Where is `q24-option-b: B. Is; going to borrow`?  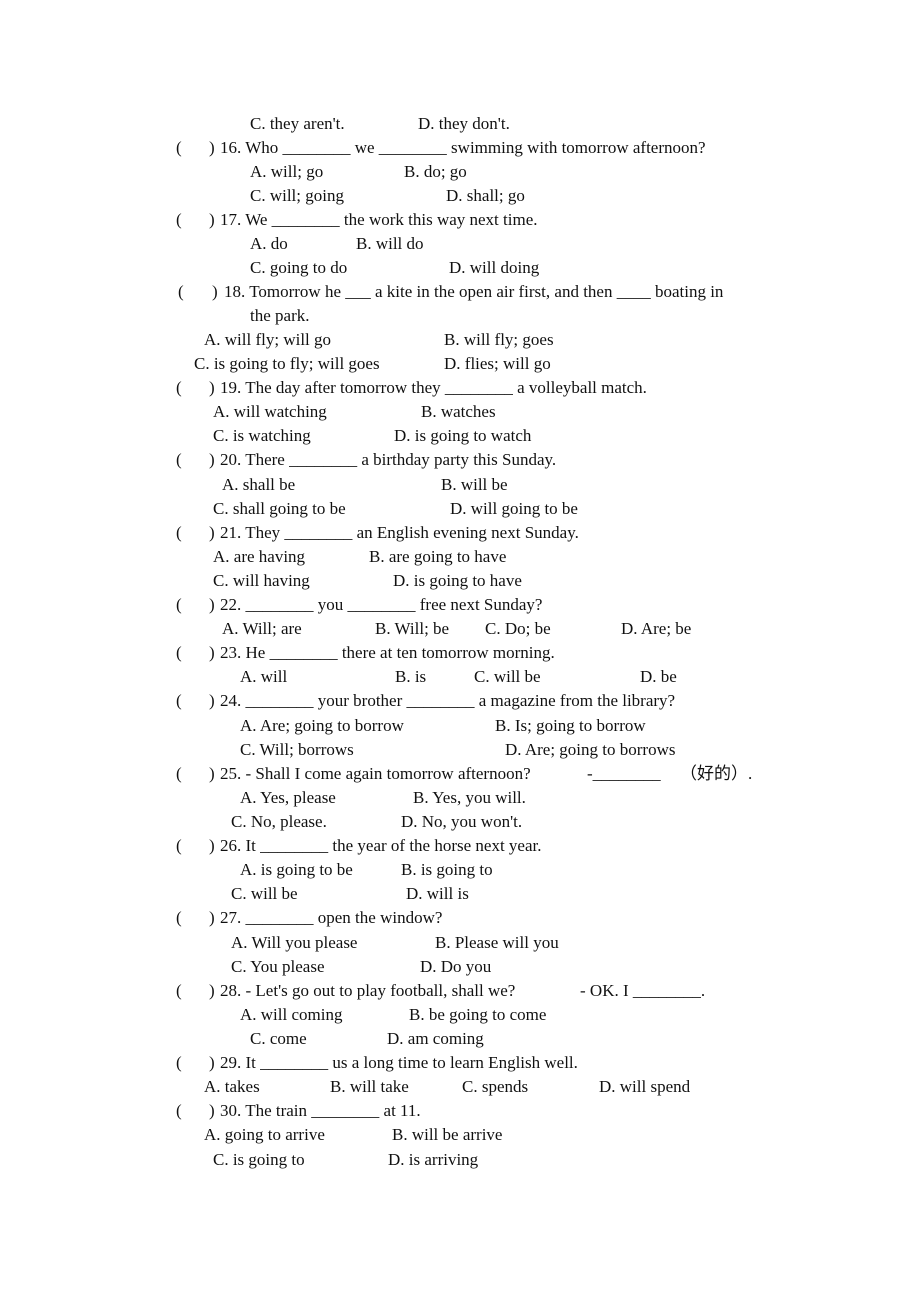
q24-option-b: B. Is; going to borrow is located at coordinates (570, 725).